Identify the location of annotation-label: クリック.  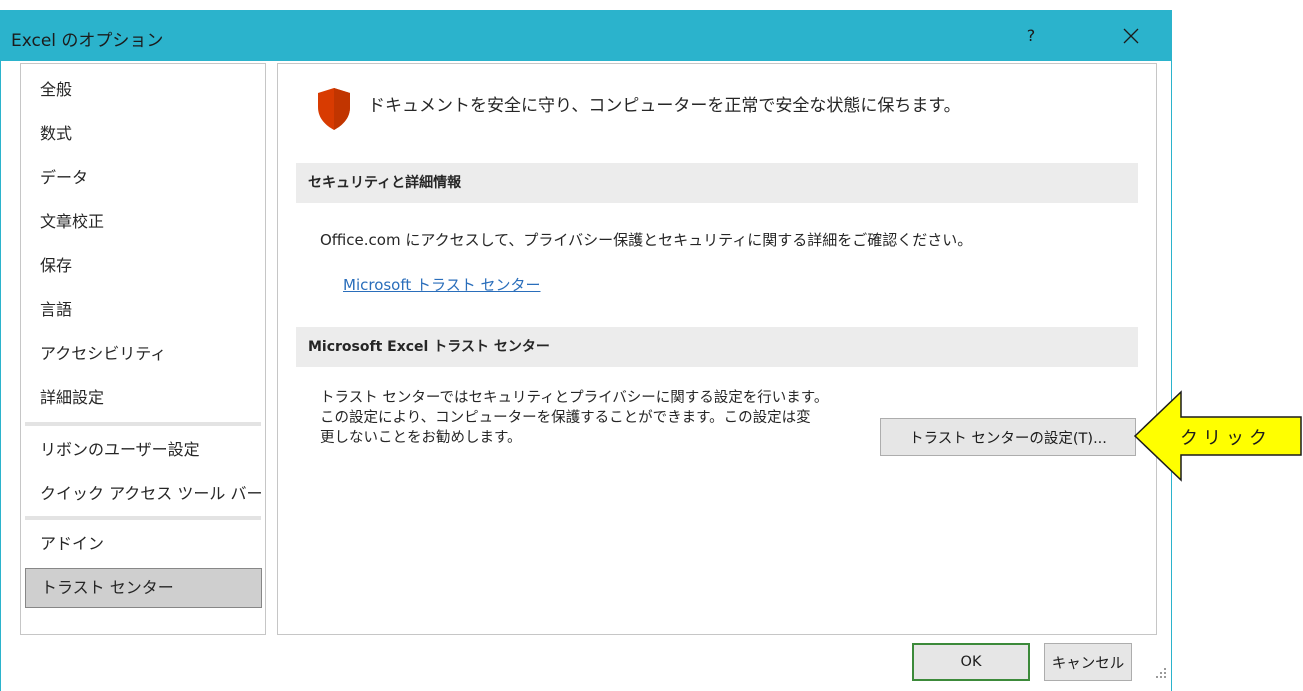
(1226, 438).